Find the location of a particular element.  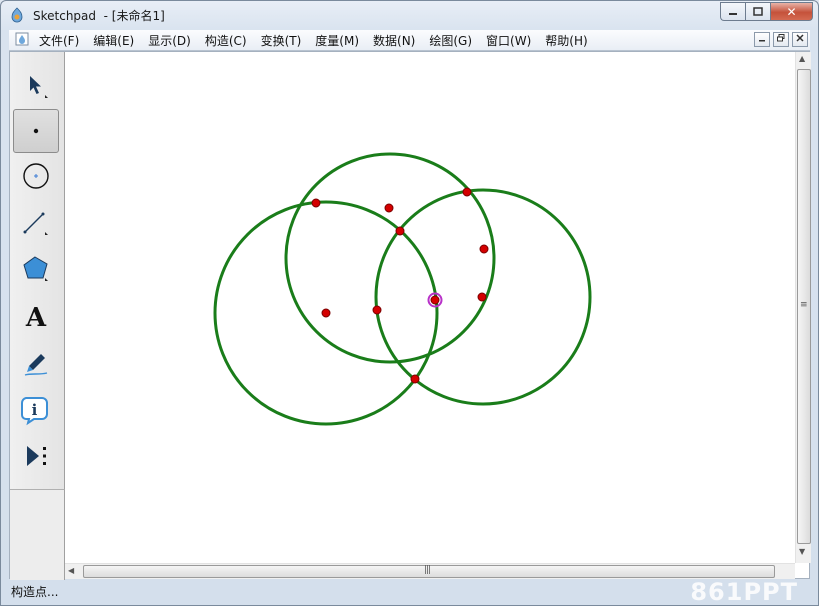

maximize-button is located at coordinates (757, 11).